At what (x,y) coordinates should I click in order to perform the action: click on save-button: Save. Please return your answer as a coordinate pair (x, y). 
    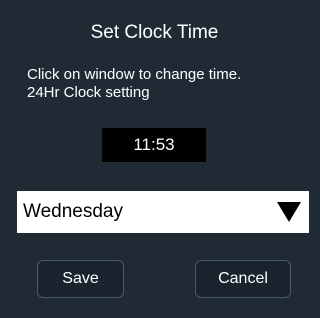
    Looking at the image, I should click on (80, 279).